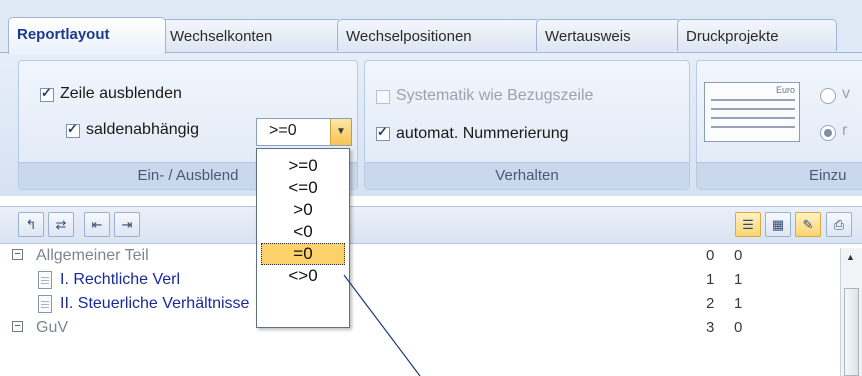 This screenshot has height=376, width=862. Describe the element at coordinates (779, 175) in the screenshot. I see `group-footer: Einzu` at that location.